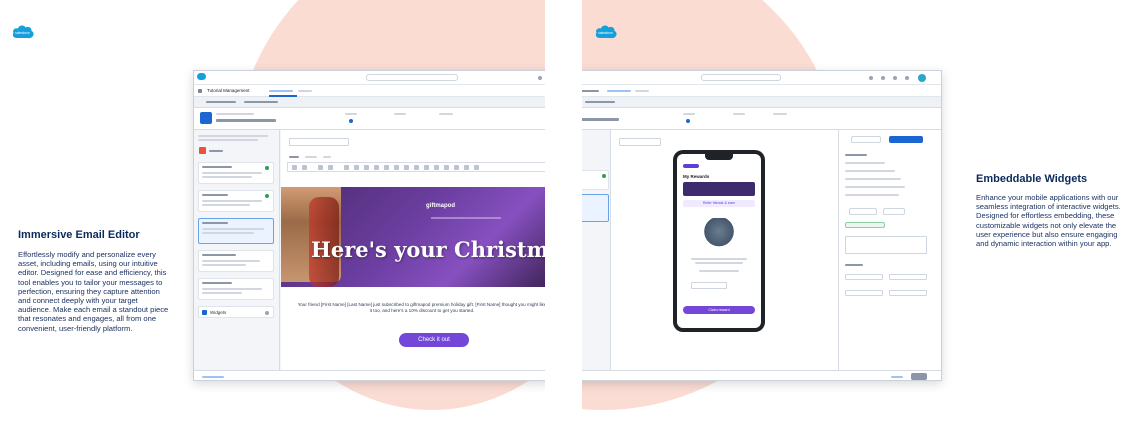 The width and height of the screenshot is (1125, 421). Describe the element at coordinates (261, 102) in the screenshot. I see `workspace-tab-active` at that location.